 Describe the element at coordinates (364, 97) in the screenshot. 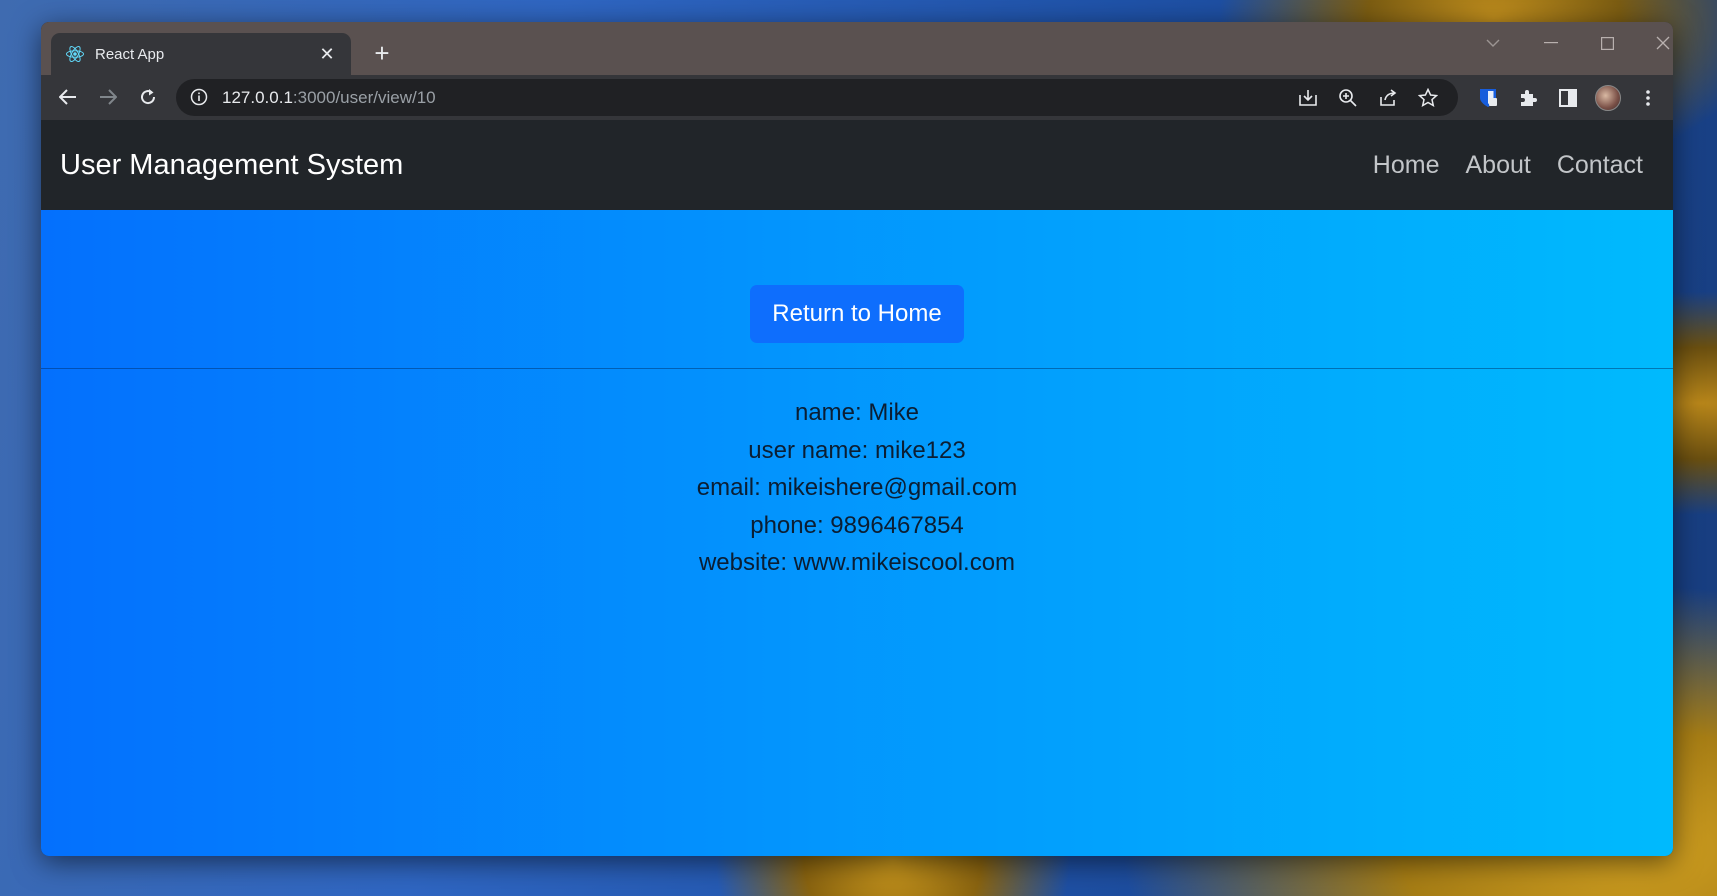

I see `url-path: :3000/user/view/10` at that location.